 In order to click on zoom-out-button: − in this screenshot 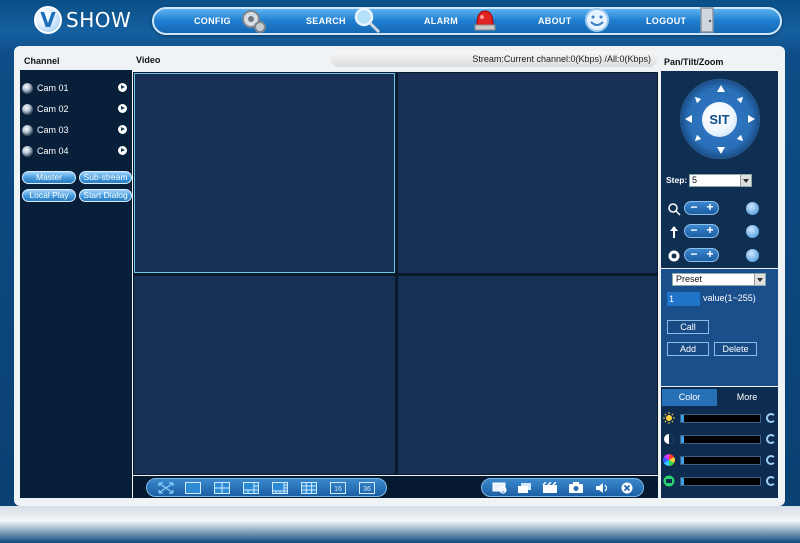, I will do `click(694, 207)`.